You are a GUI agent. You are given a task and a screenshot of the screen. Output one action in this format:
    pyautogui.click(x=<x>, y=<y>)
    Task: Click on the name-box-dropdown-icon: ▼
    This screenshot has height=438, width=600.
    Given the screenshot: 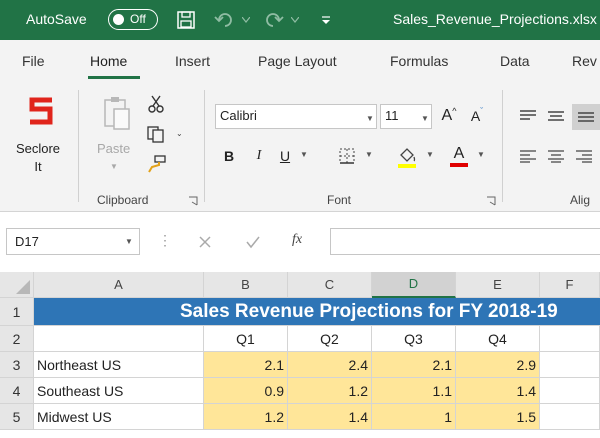 What is the action you would take?
    pyautogui.click(x=129, y=241)
    